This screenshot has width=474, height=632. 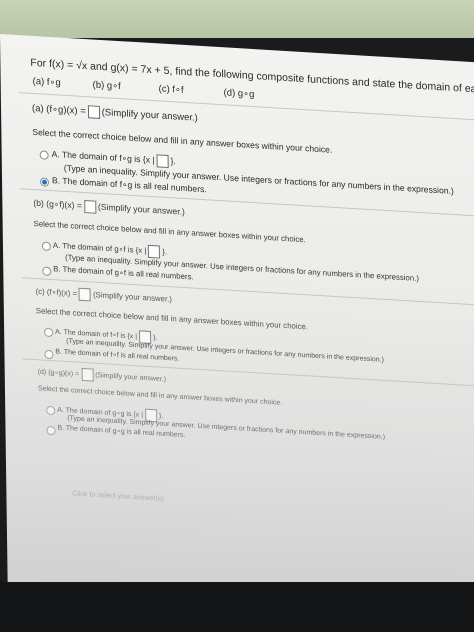 What do you see at coordinates (162, 161) in the screenshot?
I see `part-a-domain-box` at bounding box center [162, 161].